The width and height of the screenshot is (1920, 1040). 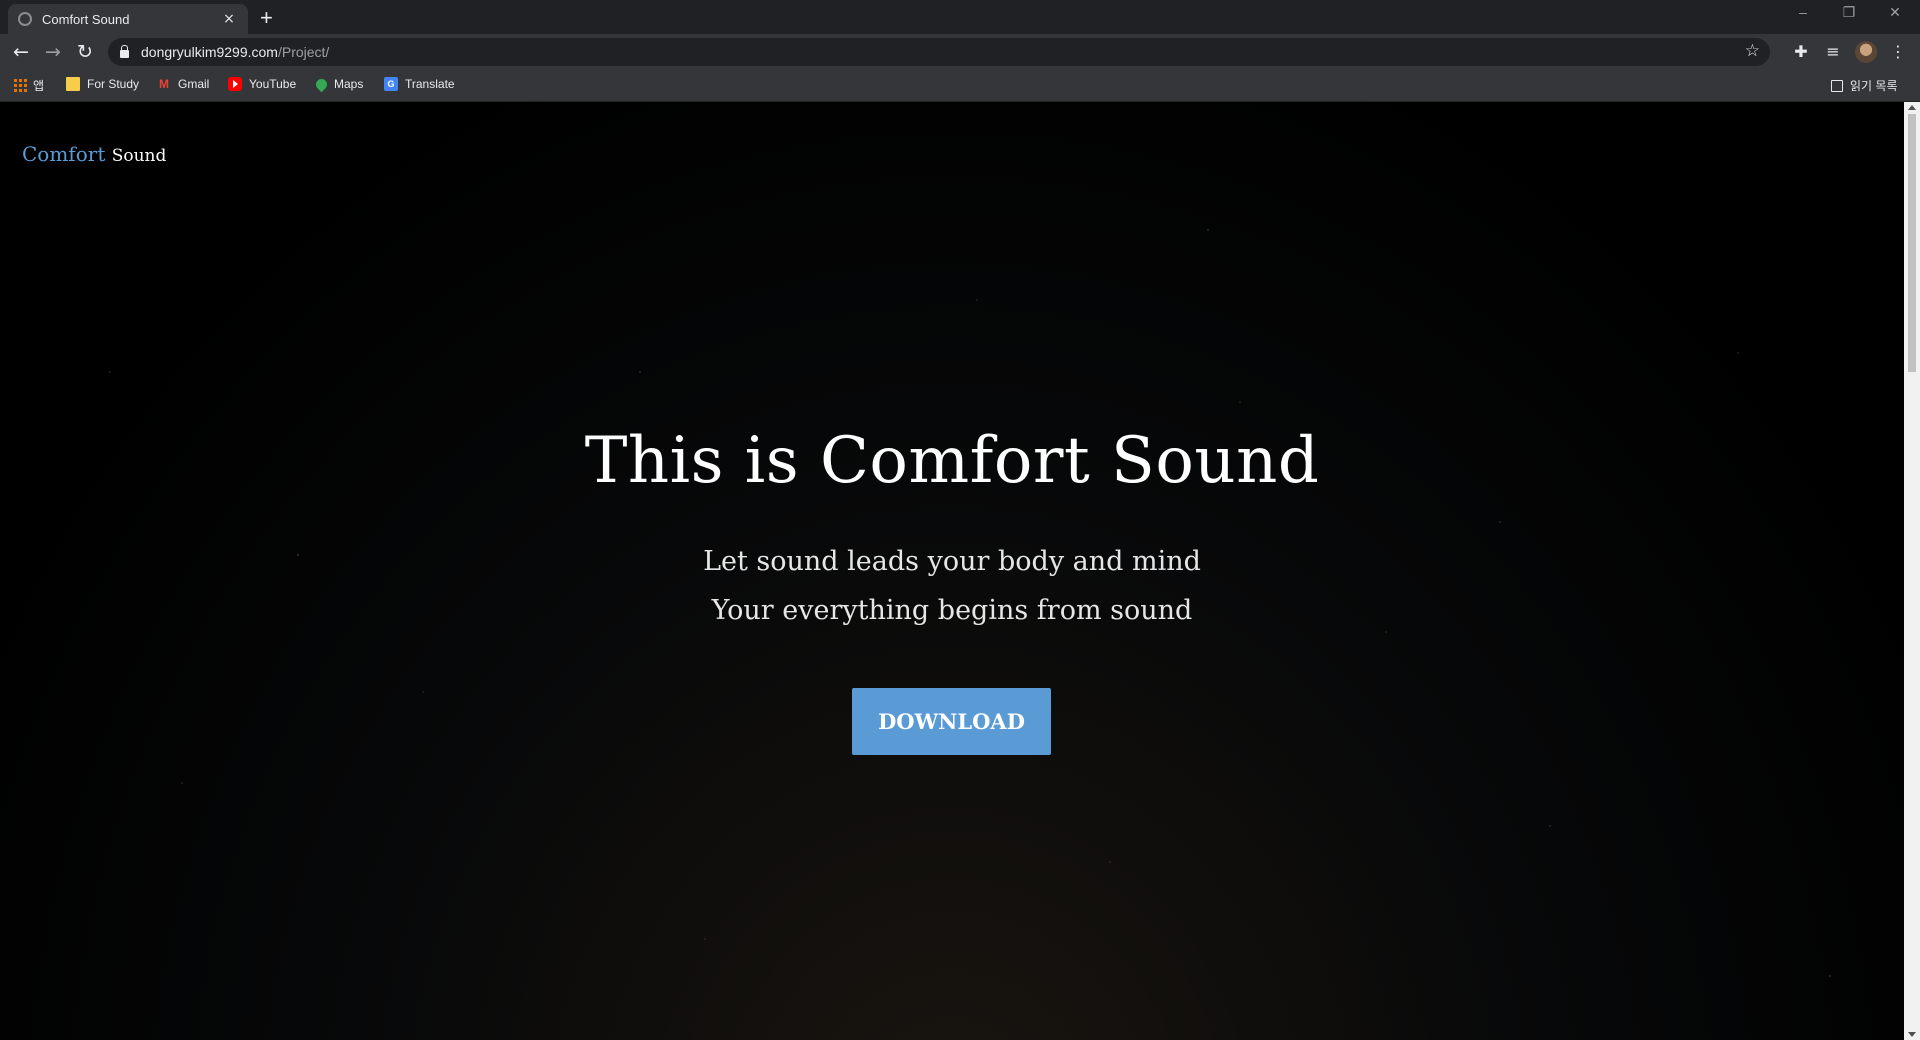 What do you see at coordinates (139, 156) in the screenshot?
I see `brand-second-word: Sound` at bounding box center [139, 156].